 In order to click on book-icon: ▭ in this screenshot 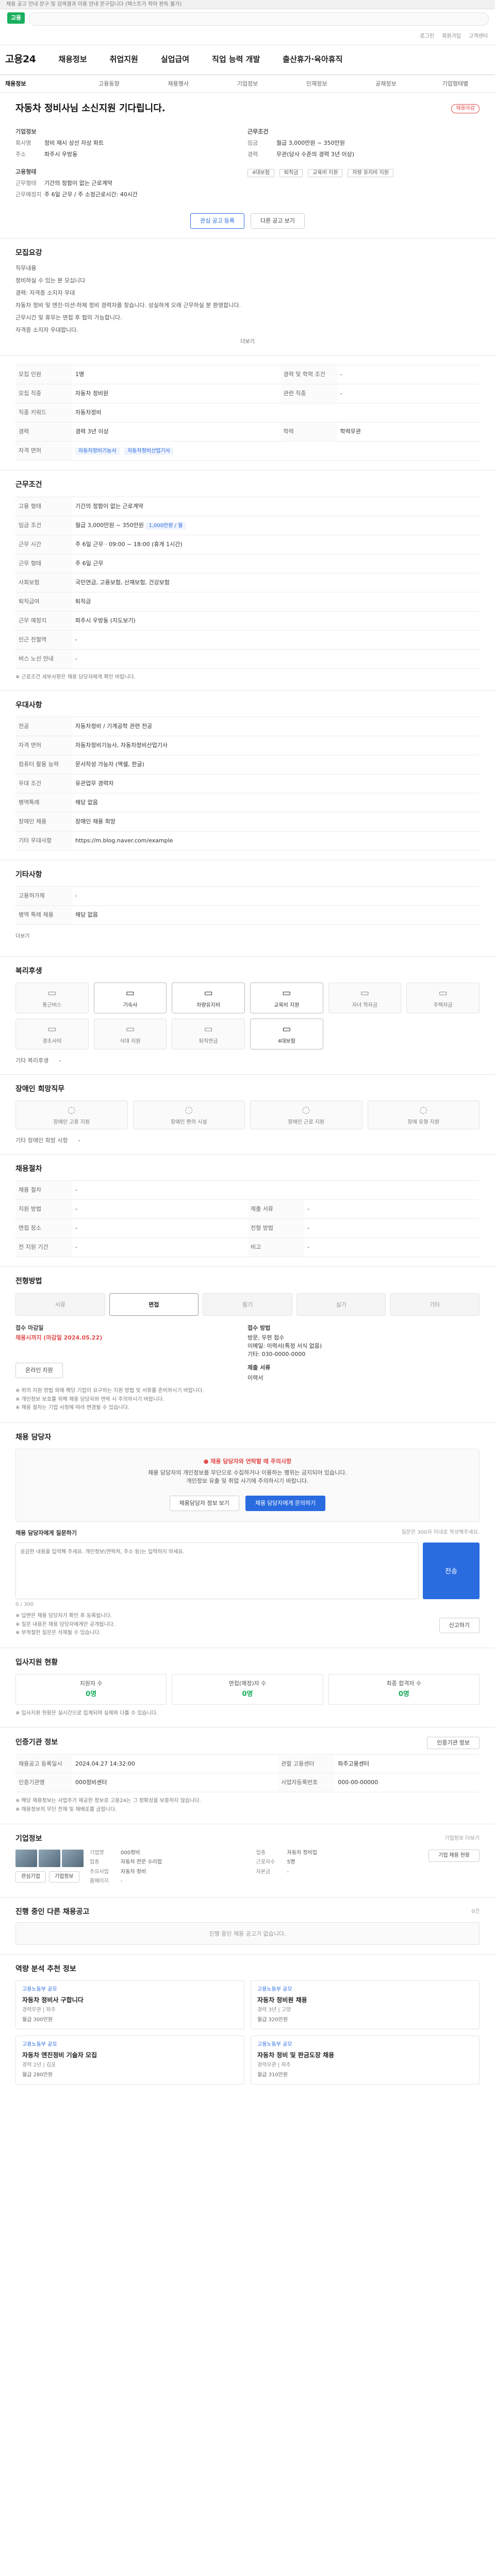, I will do `click(286, 992)`.